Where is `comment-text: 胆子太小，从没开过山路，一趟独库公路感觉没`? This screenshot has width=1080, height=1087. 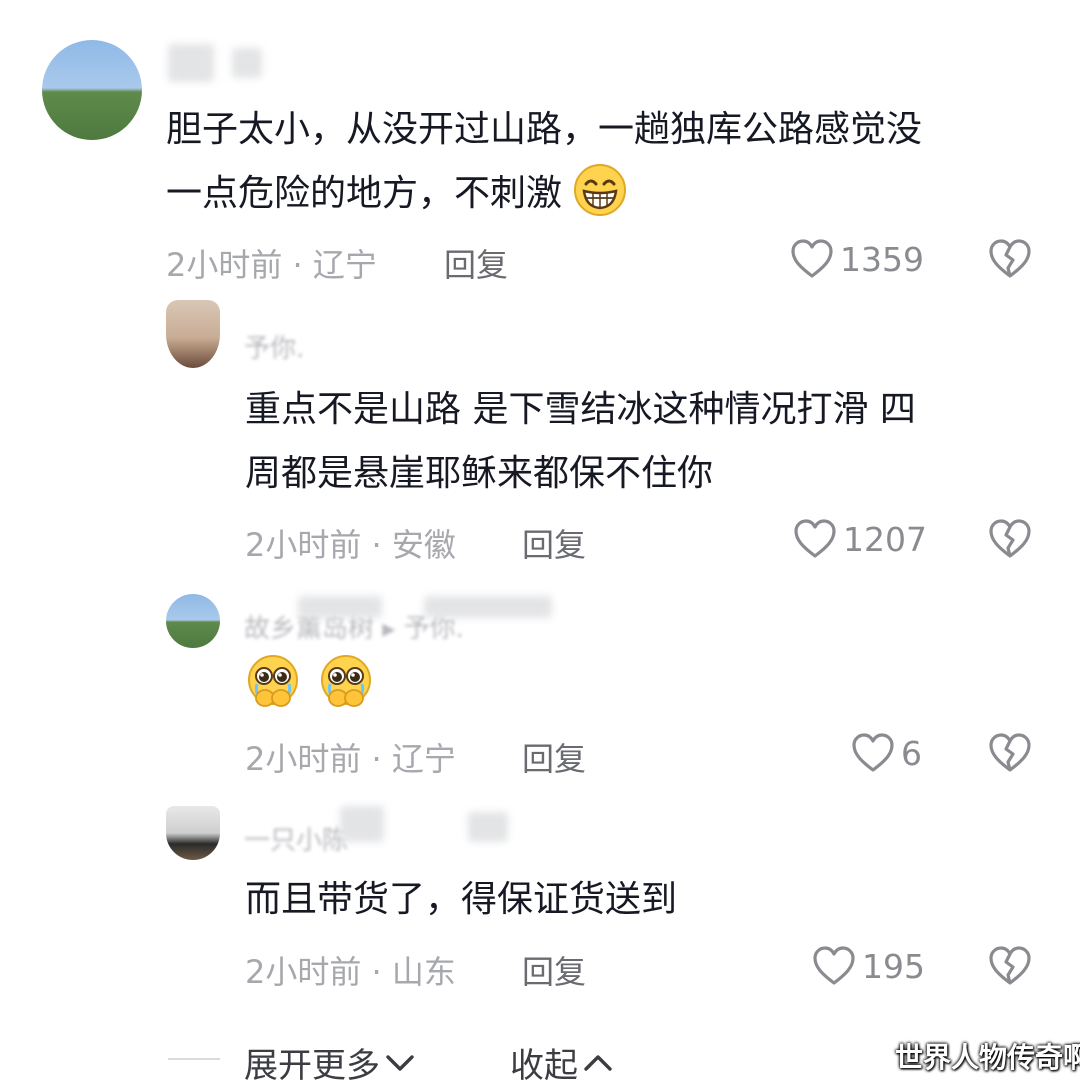 comment-text: 胆子太小，从没开过山路，一趟独库公路感觉没 is located at coordinates (544, 130).